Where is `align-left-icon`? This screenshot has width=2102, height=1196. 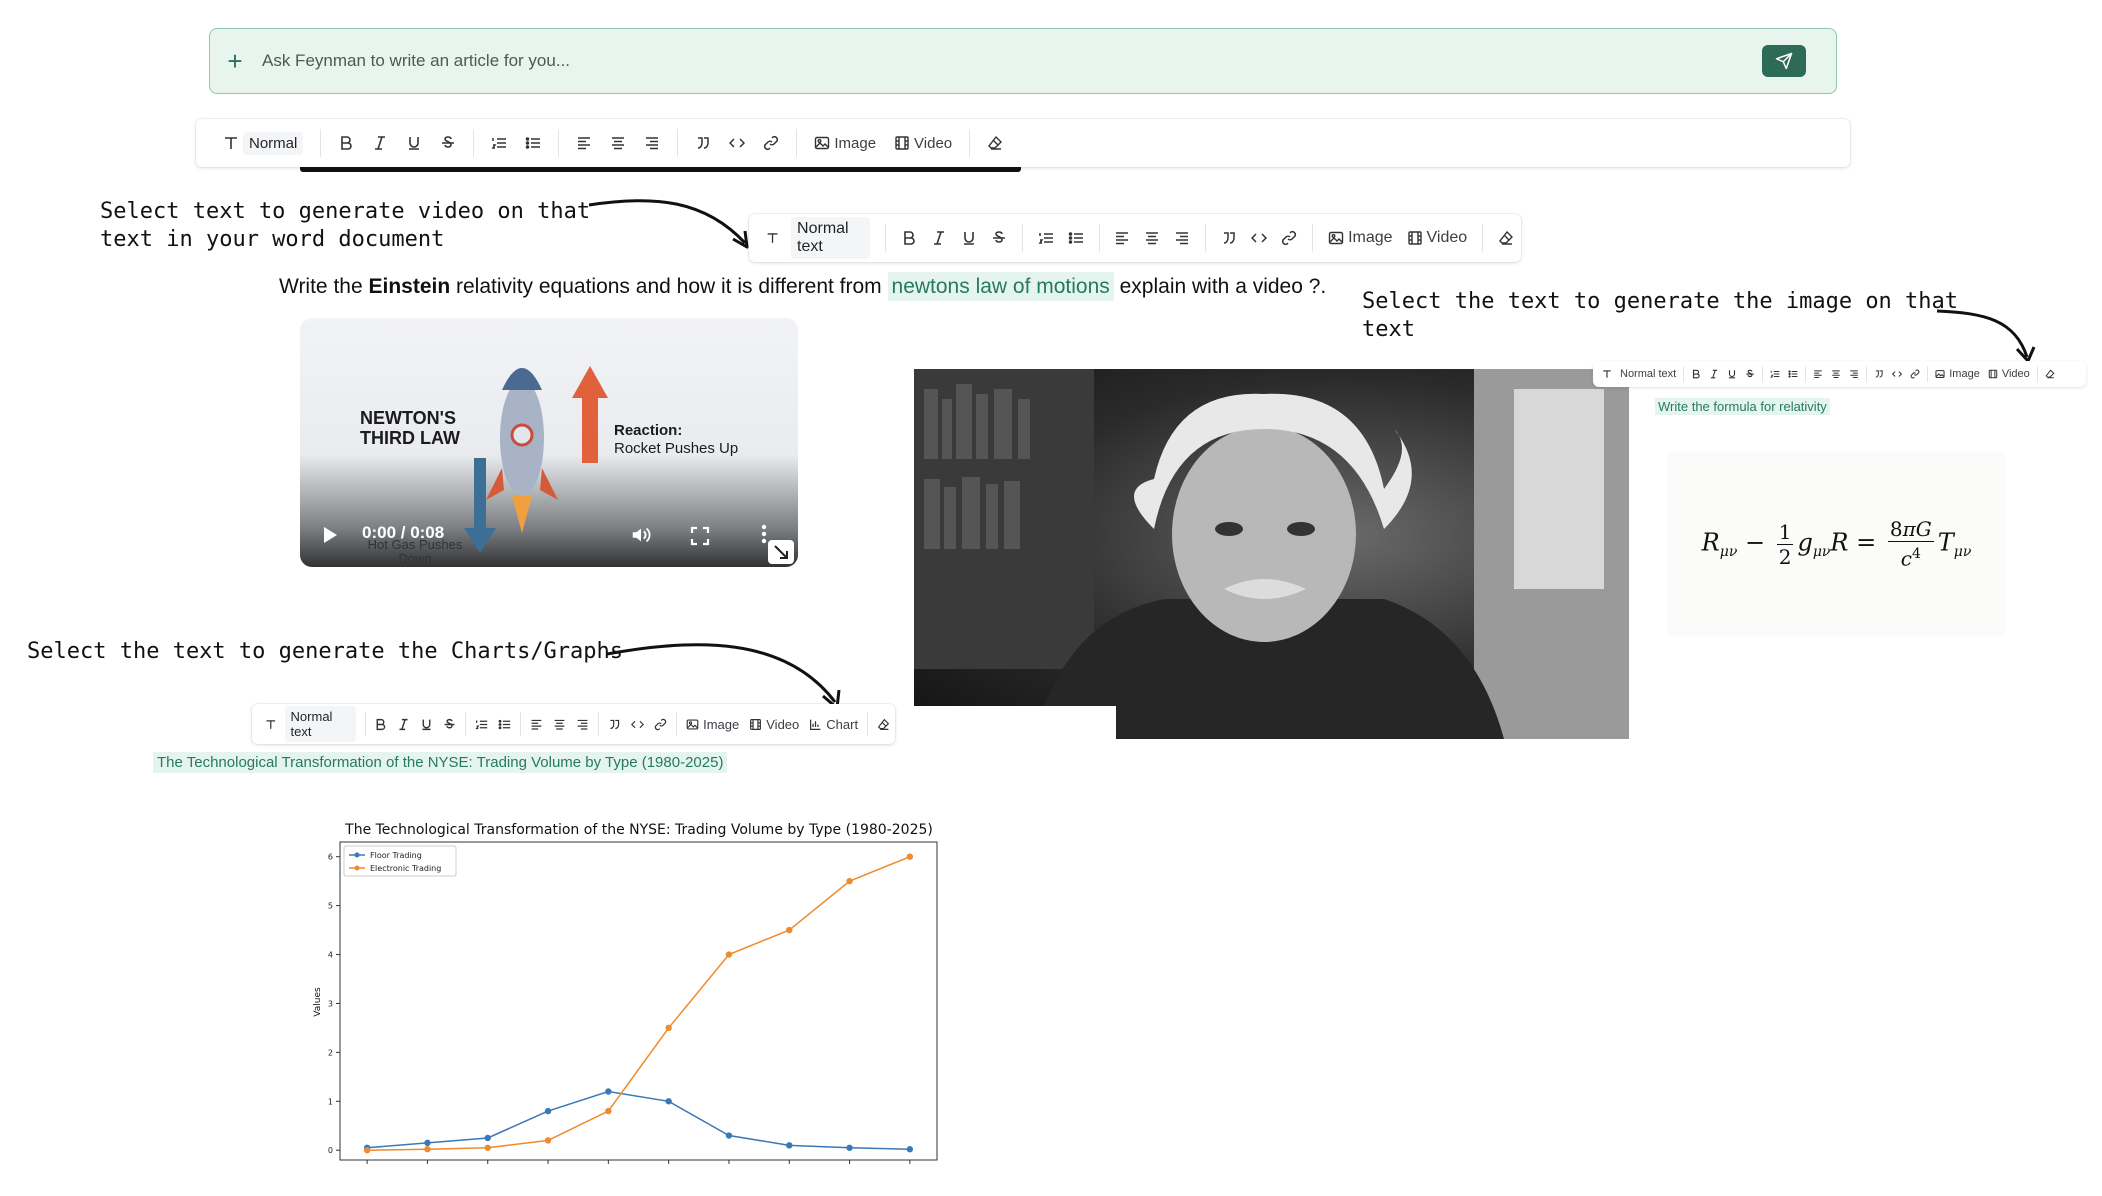 align-left-icon is located at coordinates (584, 143).